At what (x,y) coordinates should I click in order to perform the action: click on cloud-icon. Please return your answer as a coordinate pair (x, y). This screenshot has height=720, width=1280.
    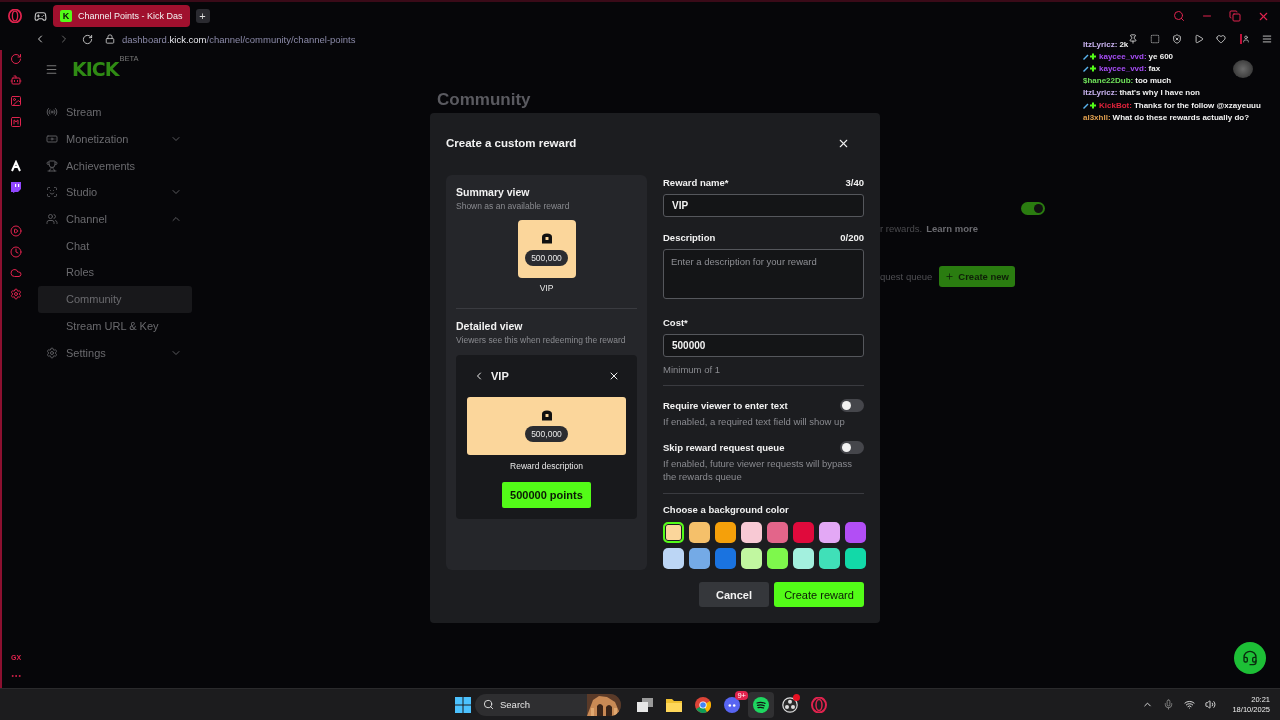
    Looking at the image, I should click on (16, 273).